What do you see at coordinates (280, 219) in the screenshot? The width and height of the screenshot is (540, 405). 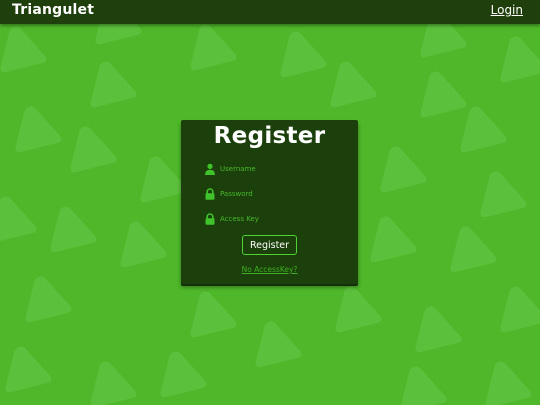 I see `access-key-input` at bounding box center [280, 219].